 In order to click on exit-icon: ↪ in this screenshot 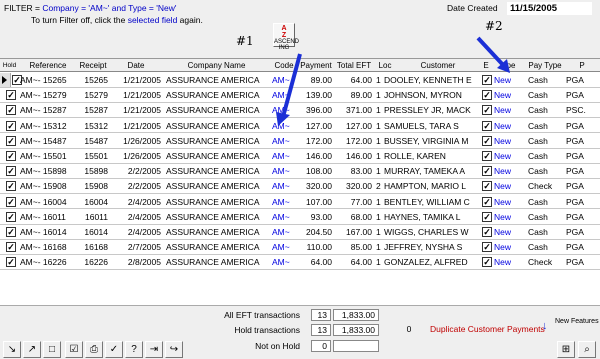, I will do `click(174, 349)`.